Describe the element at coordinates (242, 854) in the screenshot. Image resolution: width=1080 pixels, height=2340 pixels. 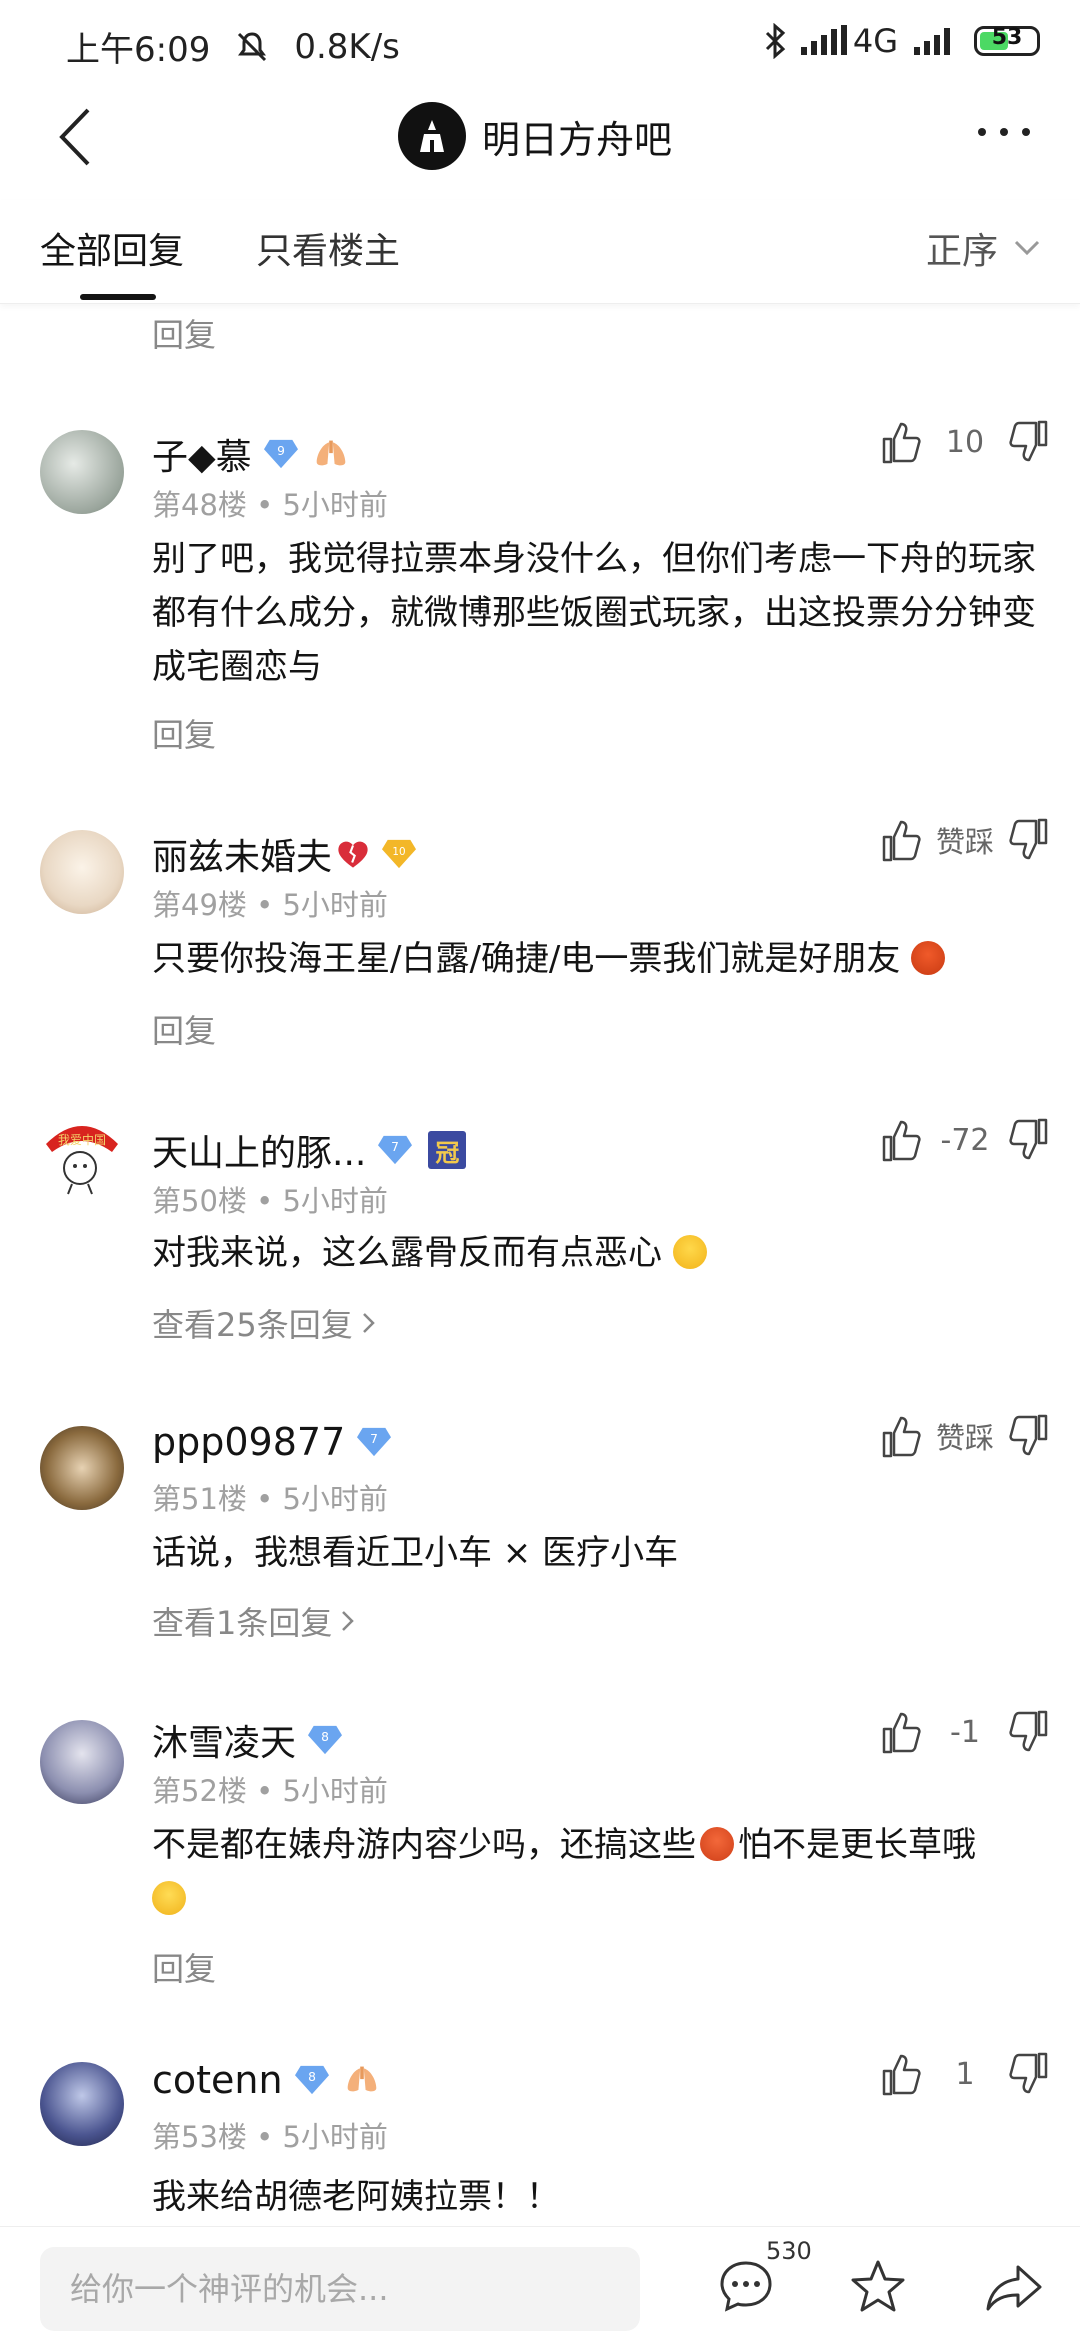
I see `username: 丽兹未婚夫` at that location.